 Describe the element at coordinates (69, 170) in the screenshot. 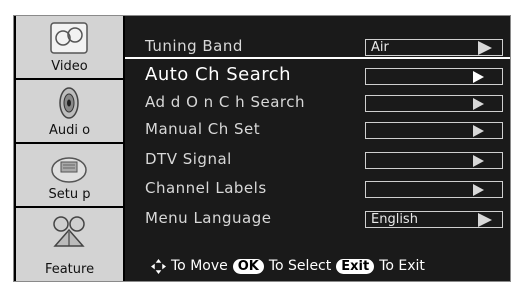

I see `setup-icon` at that location.